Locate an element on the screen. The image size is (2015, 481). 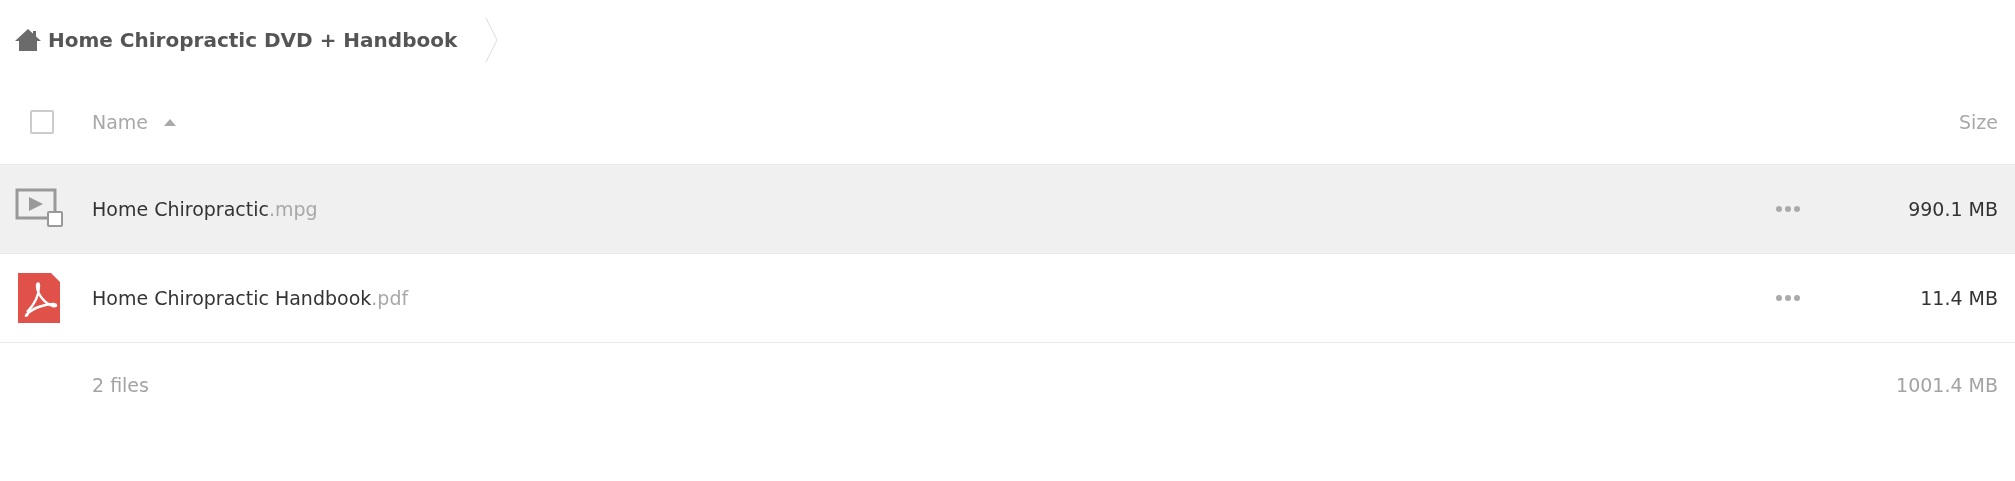
home-icon is located at coordinates (28, 40).